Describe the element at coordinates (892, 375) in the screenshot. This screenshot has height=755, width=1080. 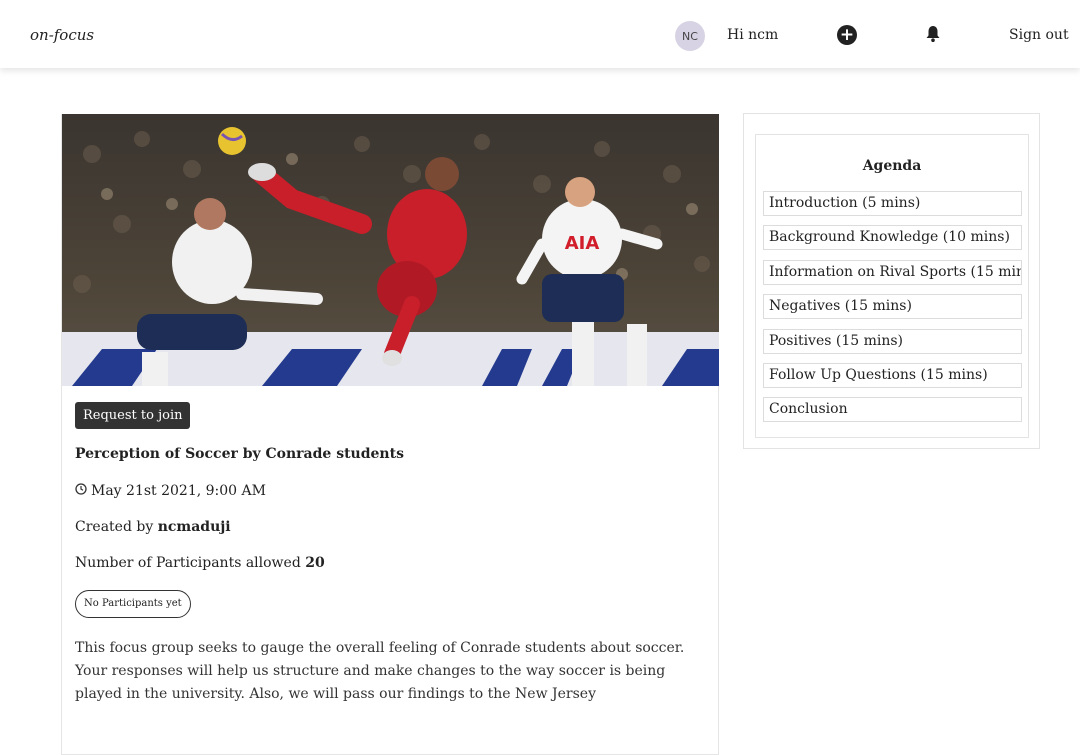
I see `agenda-item: Follow Up Questions (15 mins)` at that location.